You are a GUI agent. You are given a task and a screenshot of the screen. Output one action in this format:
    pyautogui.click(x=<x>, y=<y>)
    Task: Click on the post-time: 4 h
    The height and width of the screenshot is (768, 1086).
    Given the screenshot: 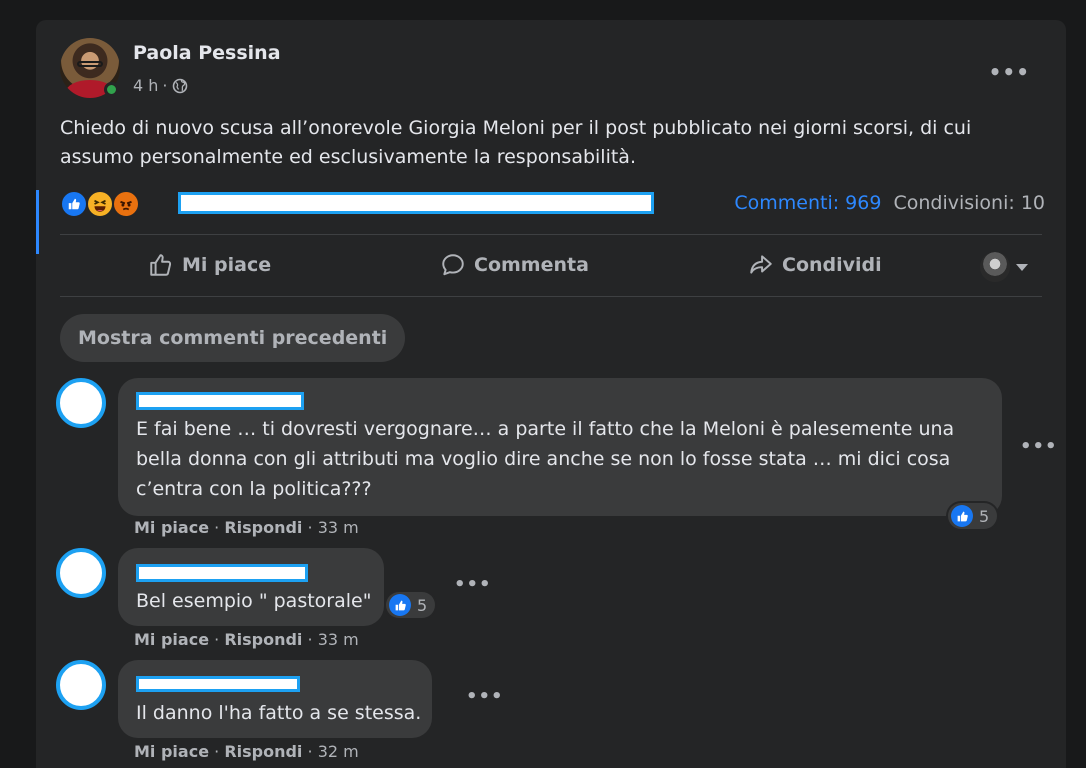 What is the action you would take?
    pyautogui.click(x=145, y=85)
    